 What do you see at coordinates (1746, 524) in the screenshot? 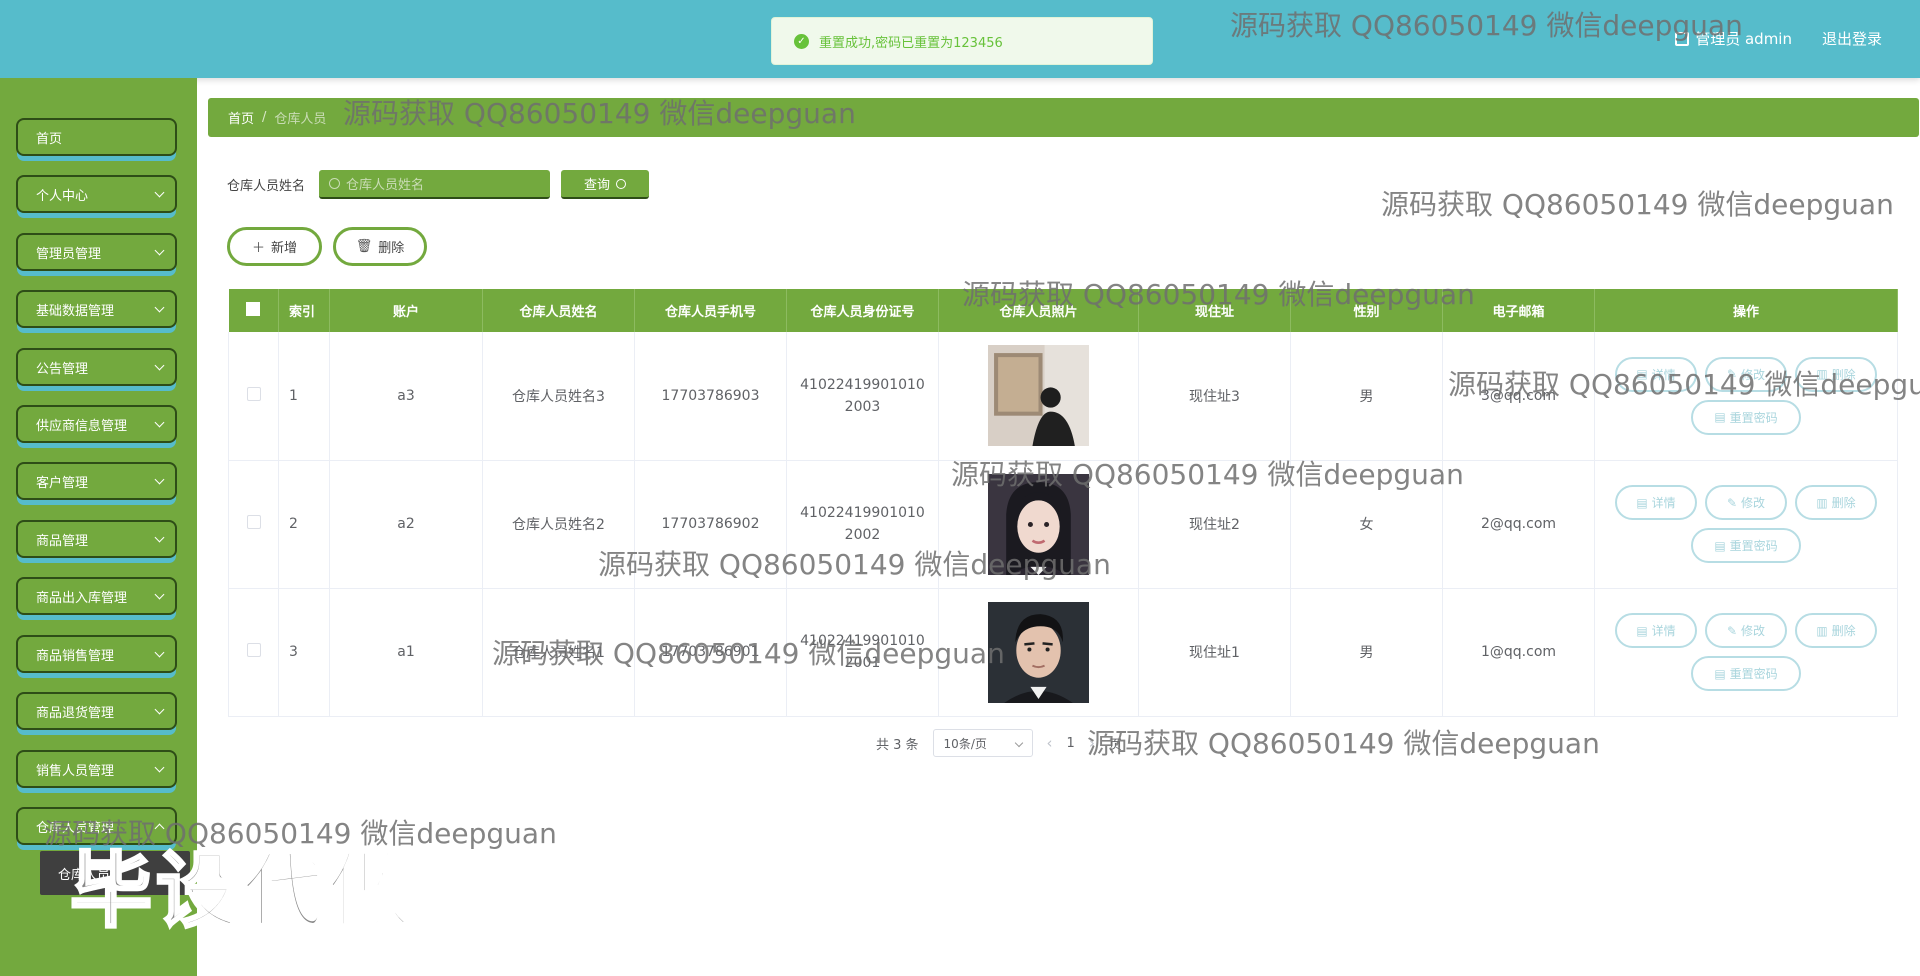
I see `actions-cell: ▤ 详情 ✎ 修改 ▥ 删除 ▤ 重置密码` at bounding box center [1746, 524].